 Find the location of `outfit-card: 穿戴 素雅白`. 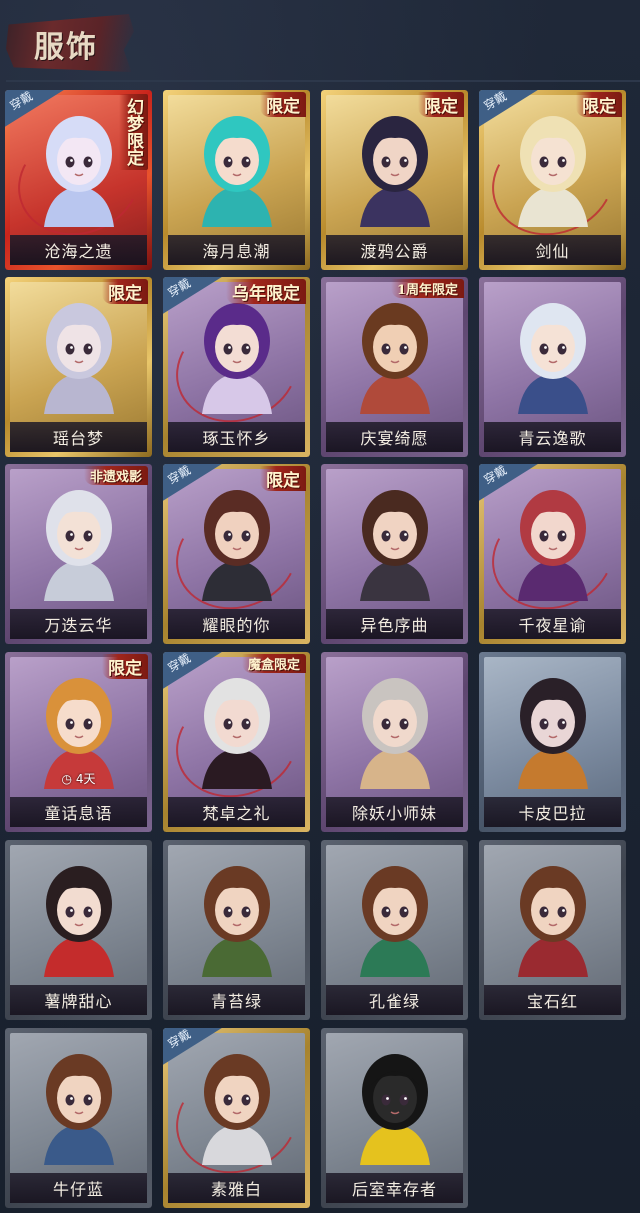

outfit-card: 穿戴 素雅白 is located at coordinates (236, 1118).